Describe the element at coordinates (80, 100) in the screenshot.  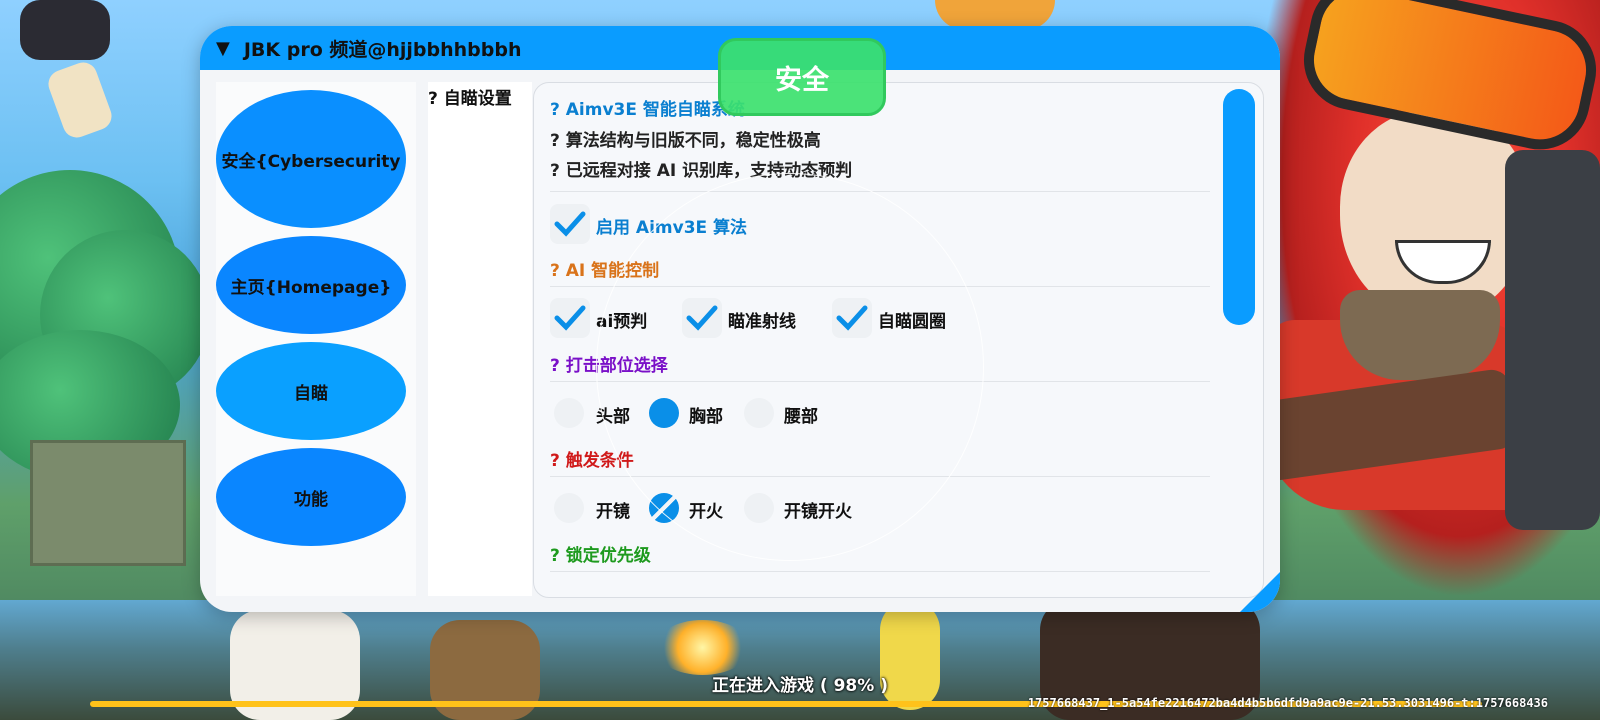
I see `flying-character-boot` at that location.